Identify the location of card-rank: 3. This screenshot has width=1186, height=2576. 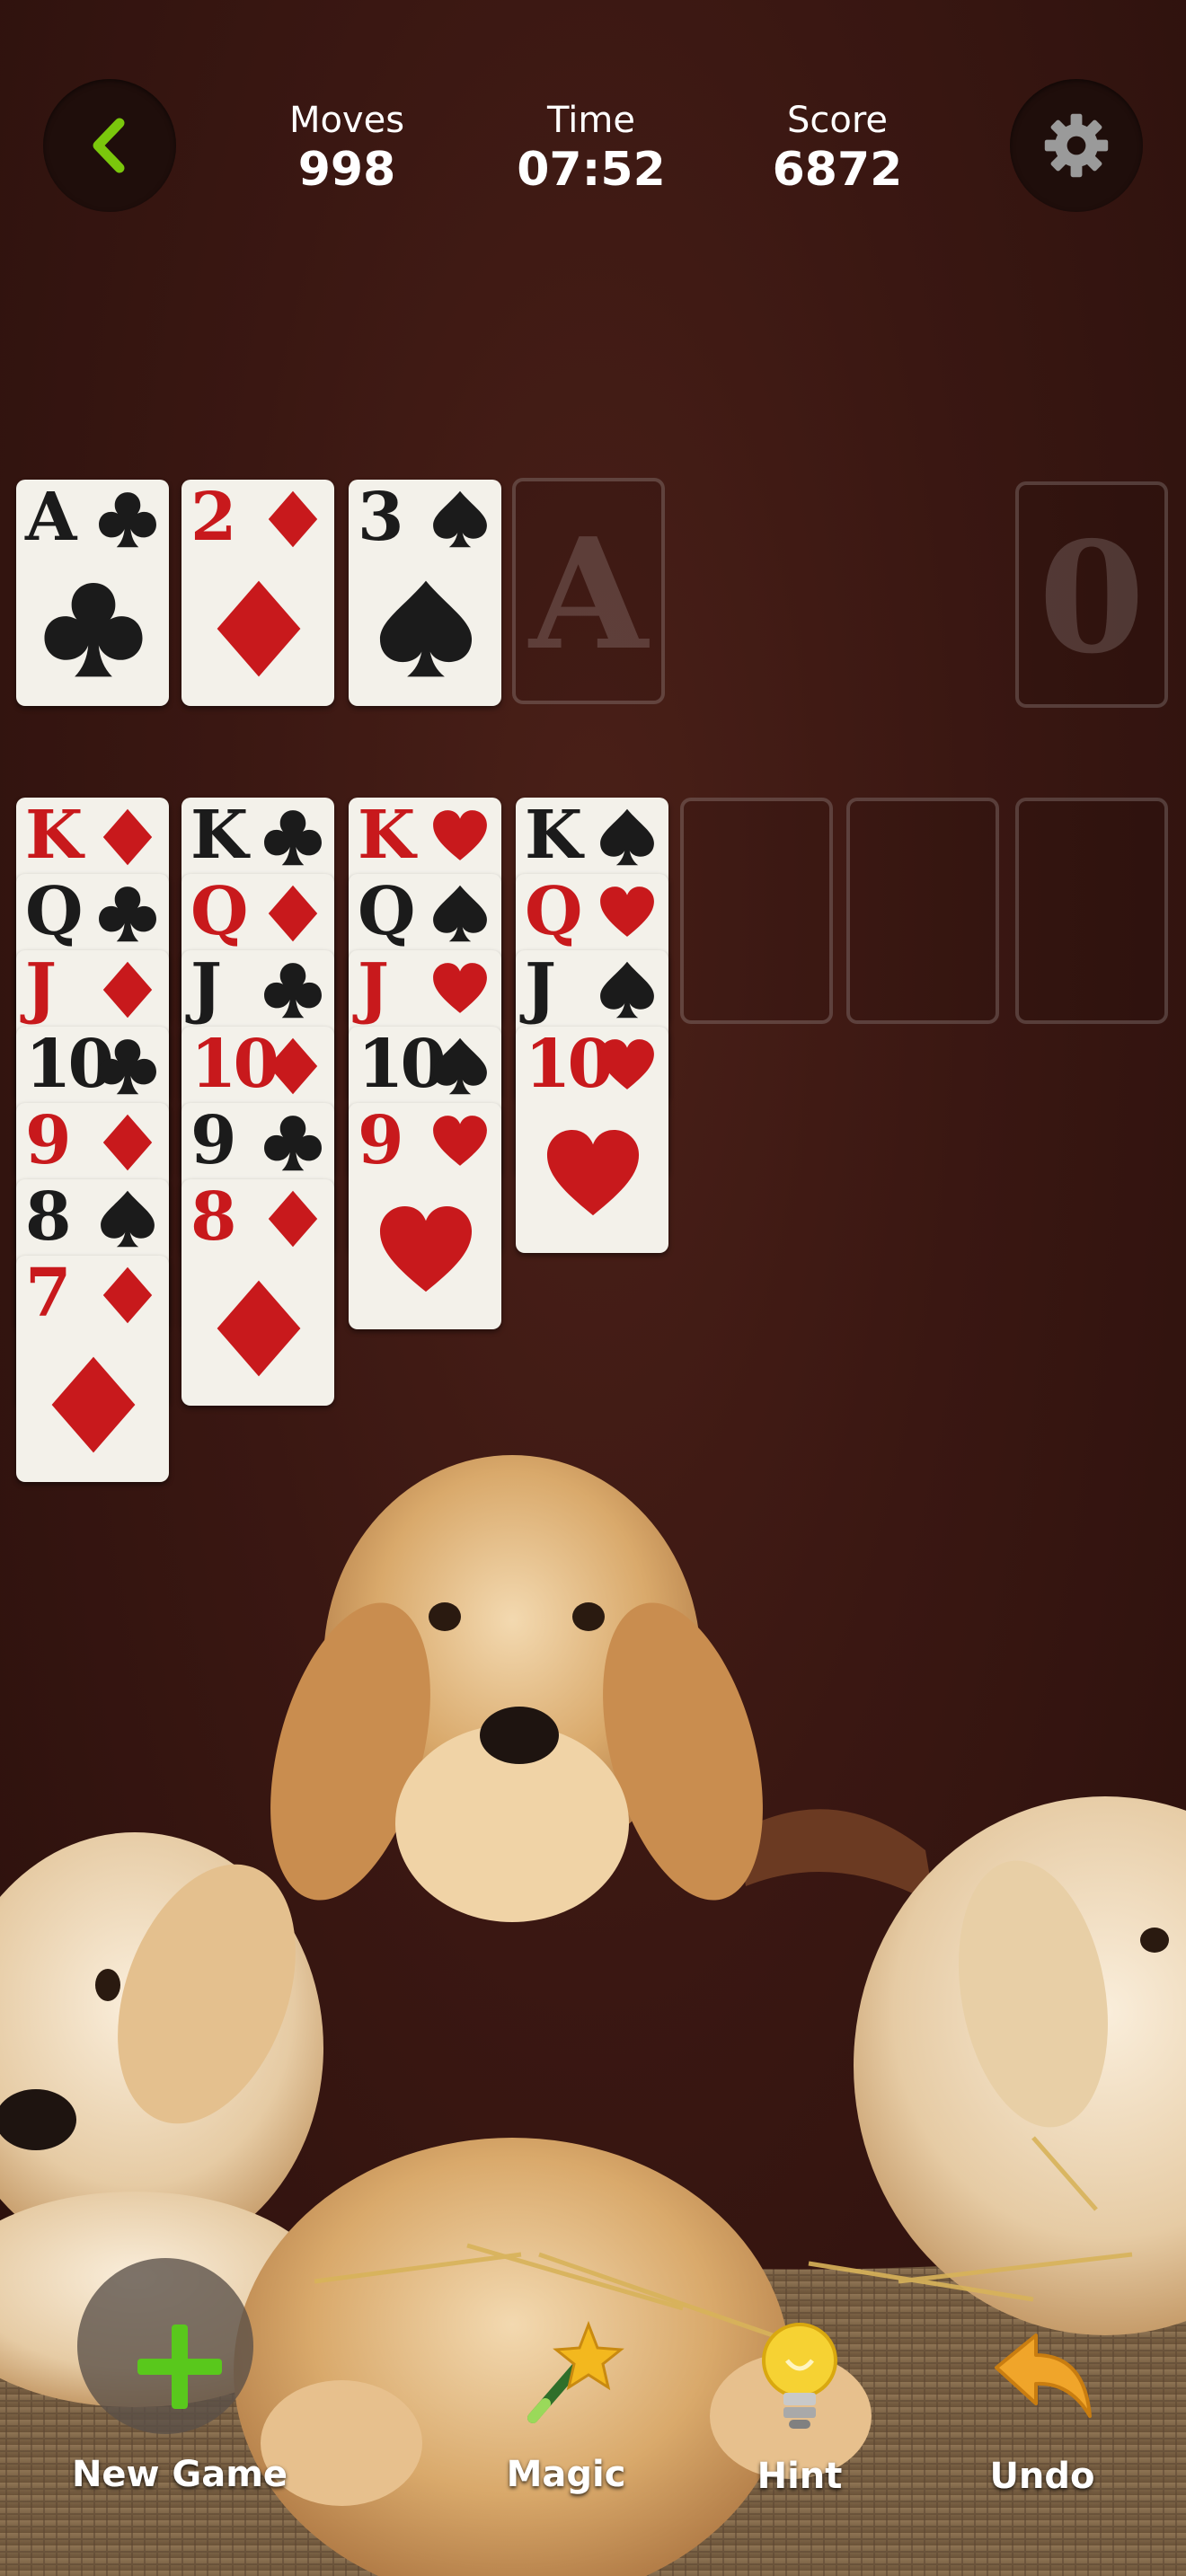
(380, 517).